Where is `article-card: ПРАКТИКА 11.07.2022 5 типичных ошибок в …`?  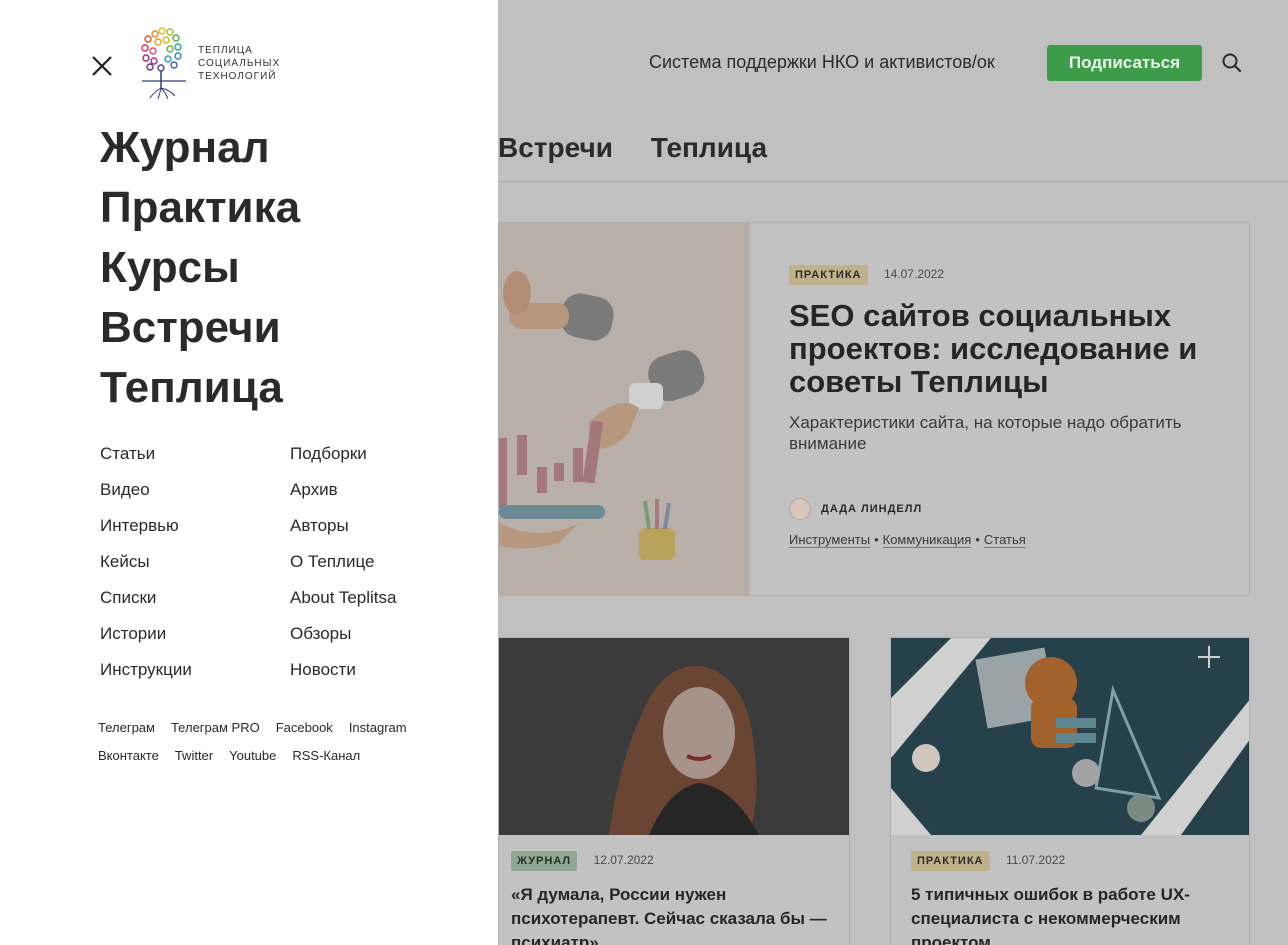 article-card: ПРАКТИКА 11.07.2022 5 типичных ошибок в … is located at coordinates (1070, 791).